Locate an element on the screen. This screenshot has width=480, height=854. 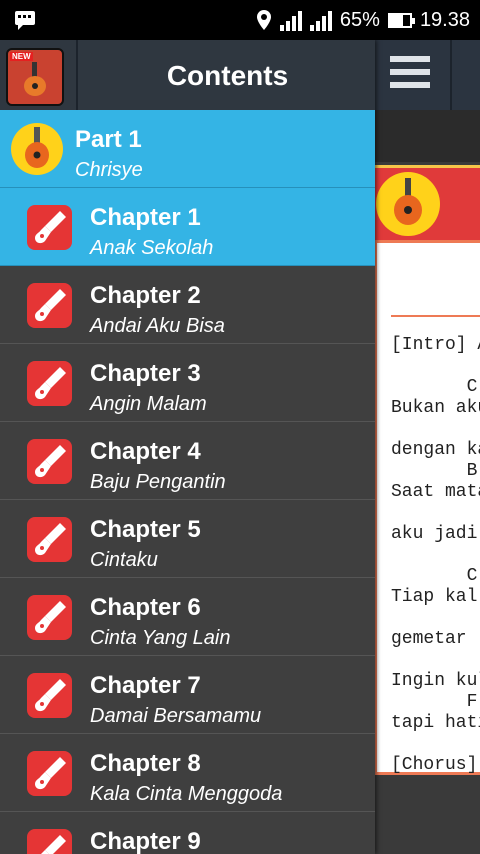
lyrics-line: aku jadi is located at coordinates (434, 534).